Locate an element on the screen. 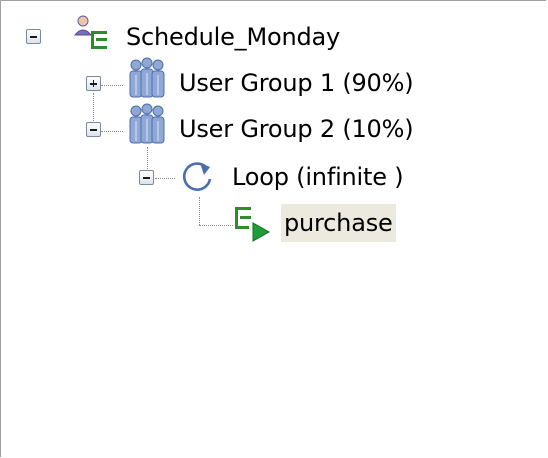  tree-node-label: User Group 1 (90%) is located at coordinates (296, 83).